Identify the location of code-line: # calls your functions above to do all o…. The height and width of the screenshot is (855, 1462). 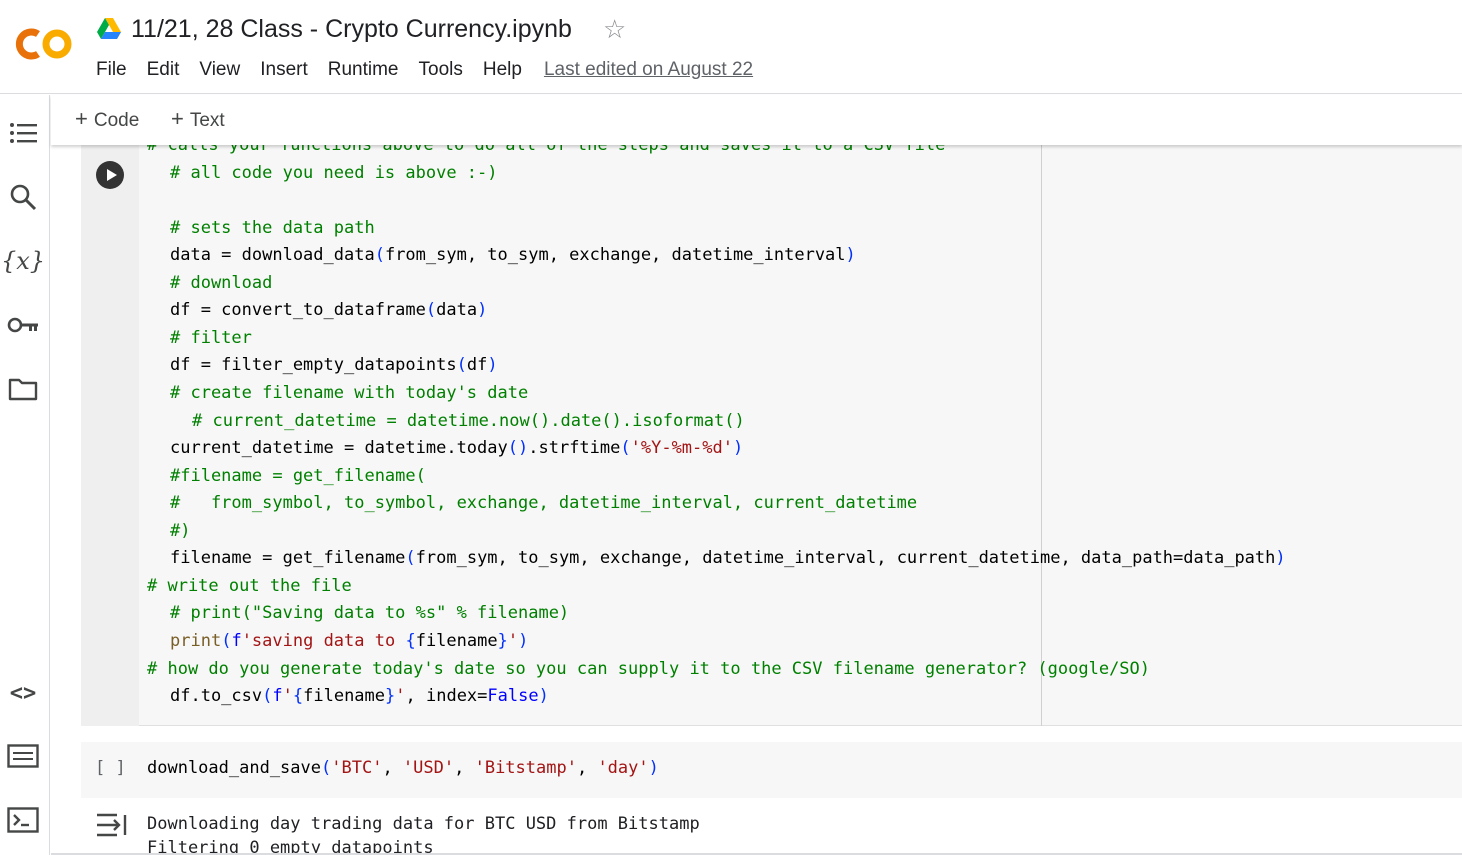
(546, 150).